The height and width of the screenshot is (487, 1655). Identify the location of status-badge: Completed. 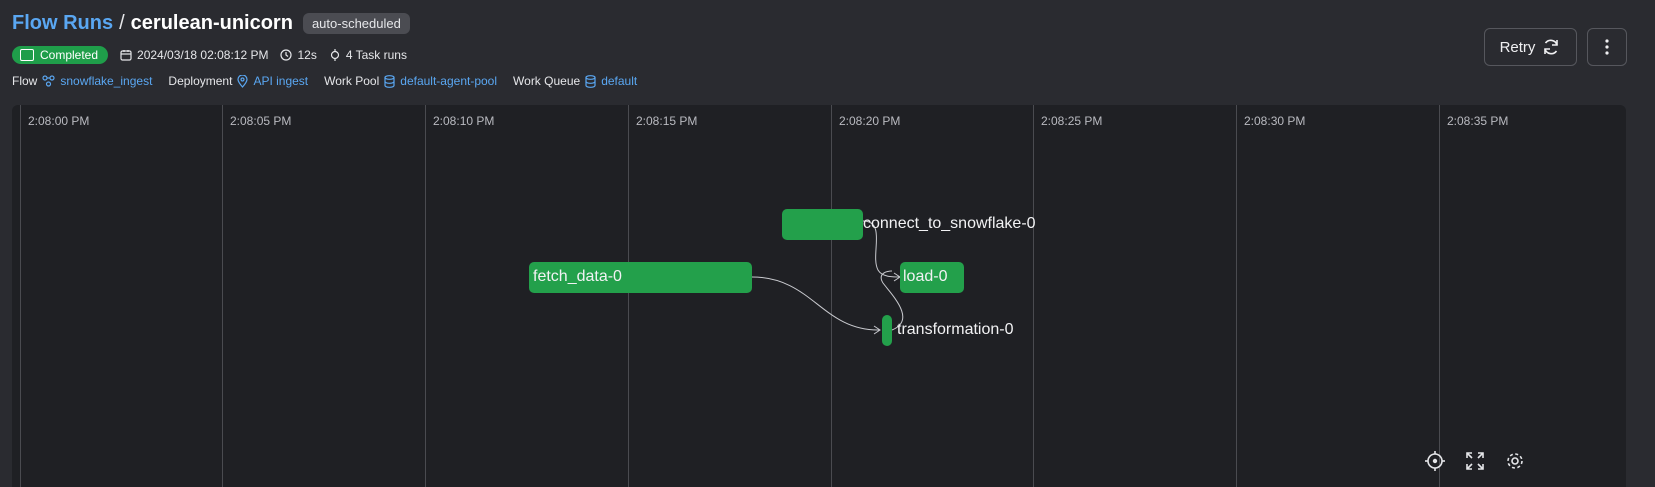
(60, 55).